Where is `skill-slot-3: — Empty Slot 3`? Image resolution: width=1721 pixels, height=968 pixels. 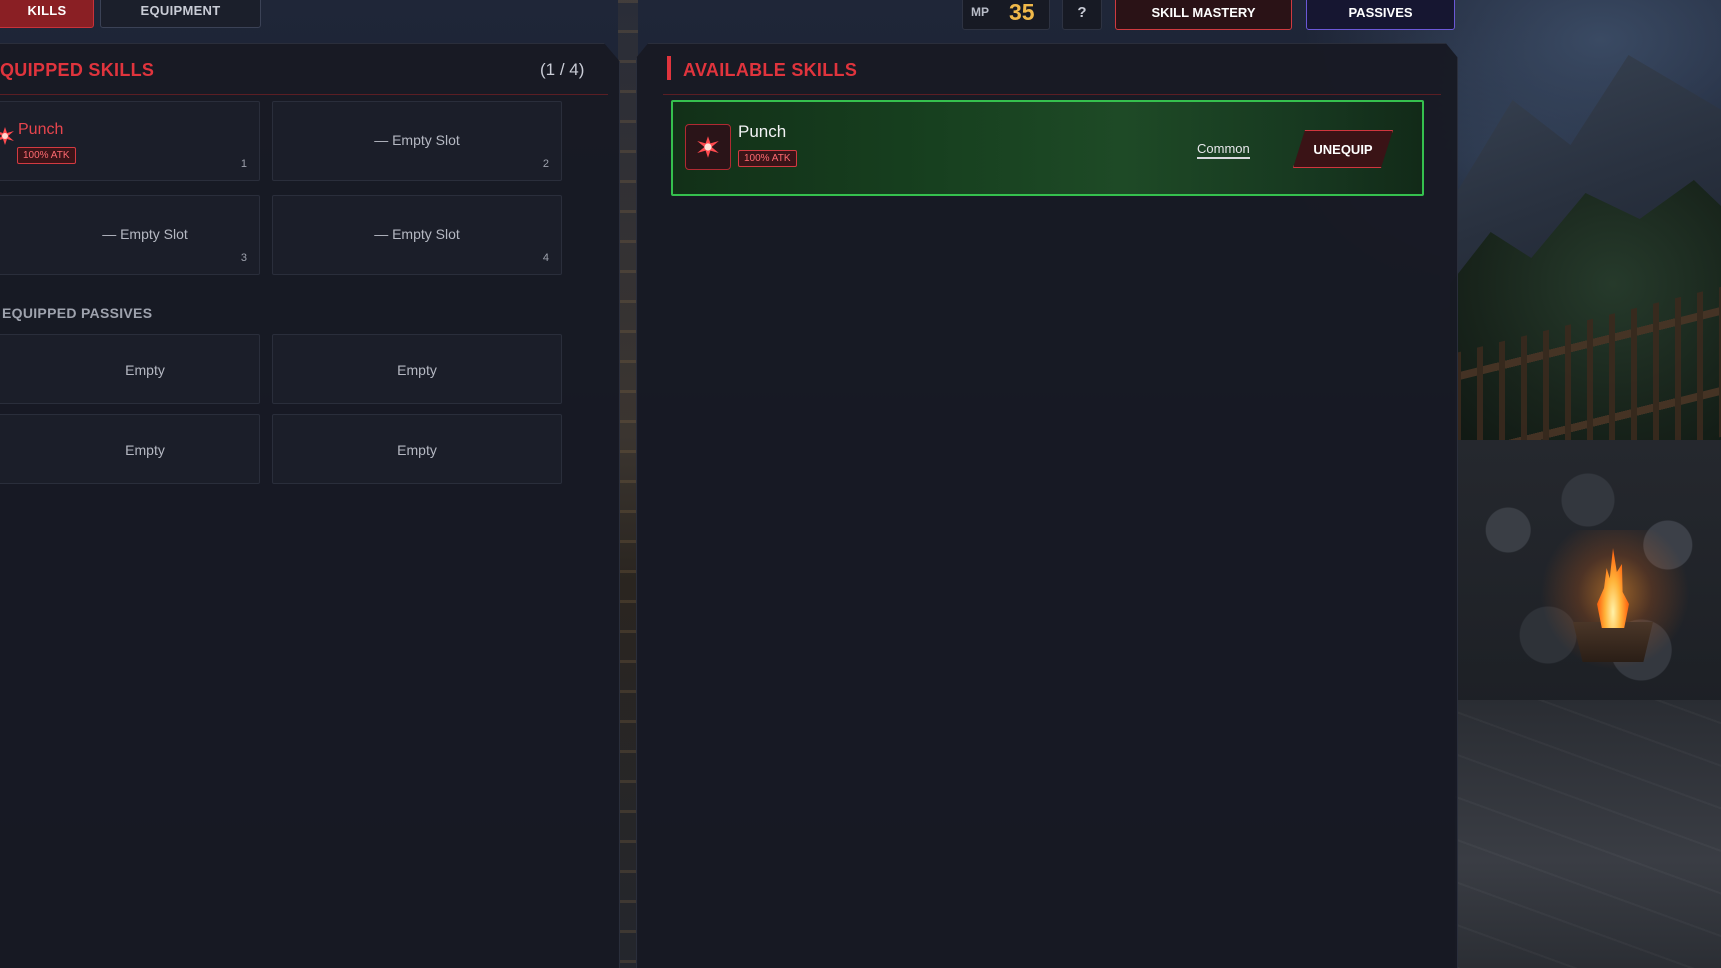
skill-slot-3: — Empty Slot 3 is located at coordinates (130, 235).